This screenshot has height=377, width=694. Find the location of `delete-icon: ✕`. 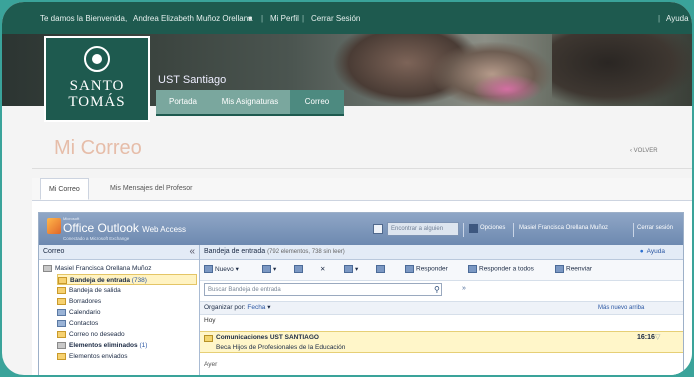

delete-icon: ✕ is located at coordinates (322, 269).